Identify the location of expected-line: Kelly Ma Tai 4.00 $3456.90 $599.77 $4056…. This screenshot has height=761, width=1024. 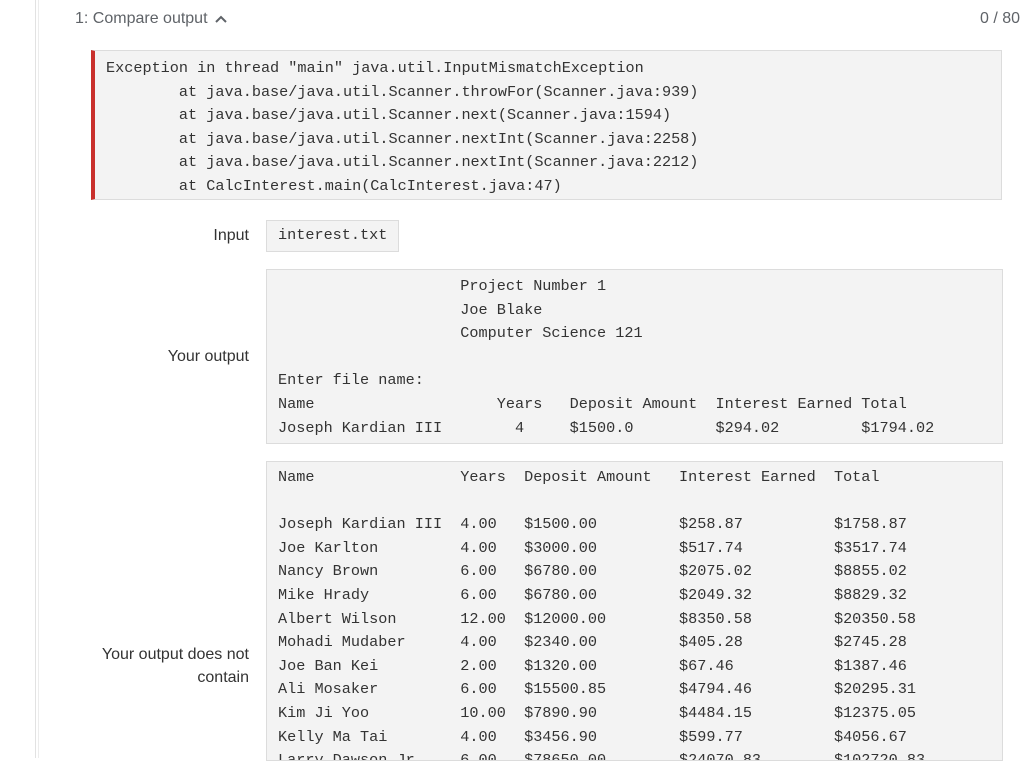
(592, 736).